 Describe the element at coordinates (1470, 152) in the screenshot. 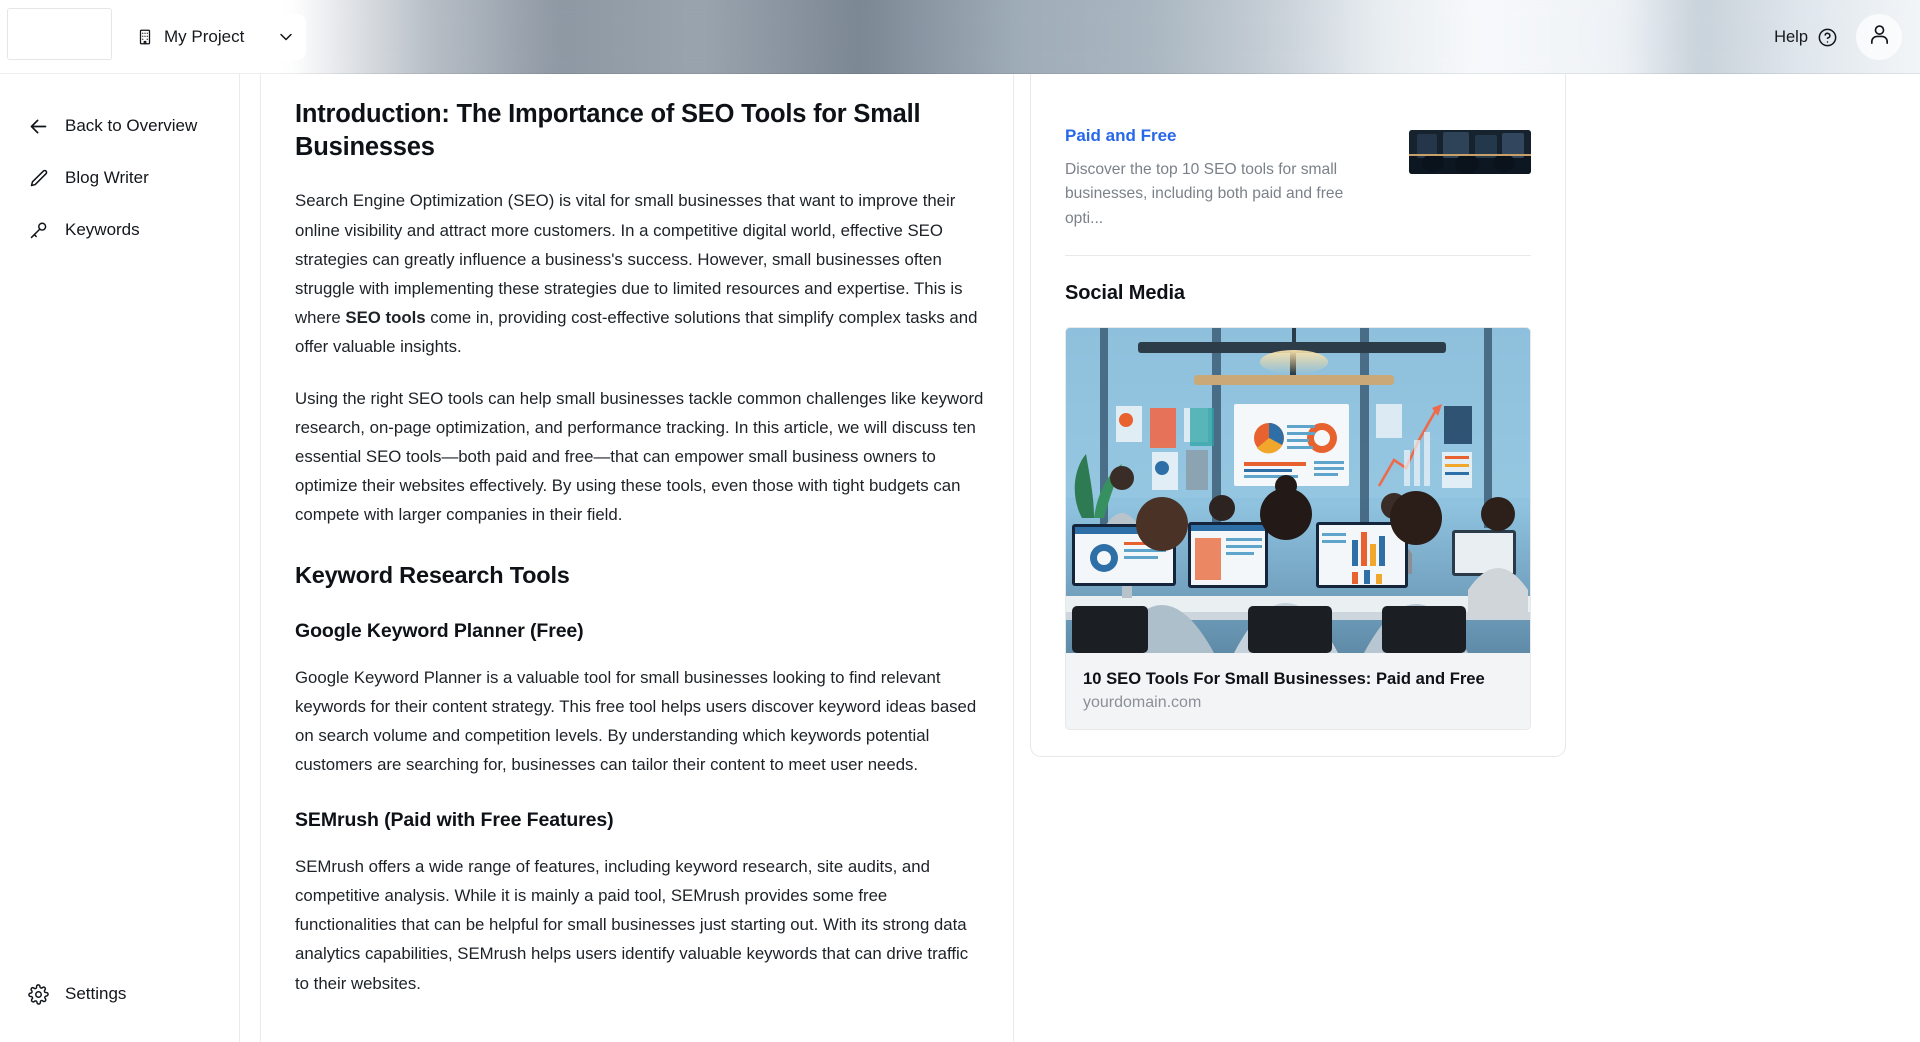

I see `seo-preview-thumbnail` at that location.